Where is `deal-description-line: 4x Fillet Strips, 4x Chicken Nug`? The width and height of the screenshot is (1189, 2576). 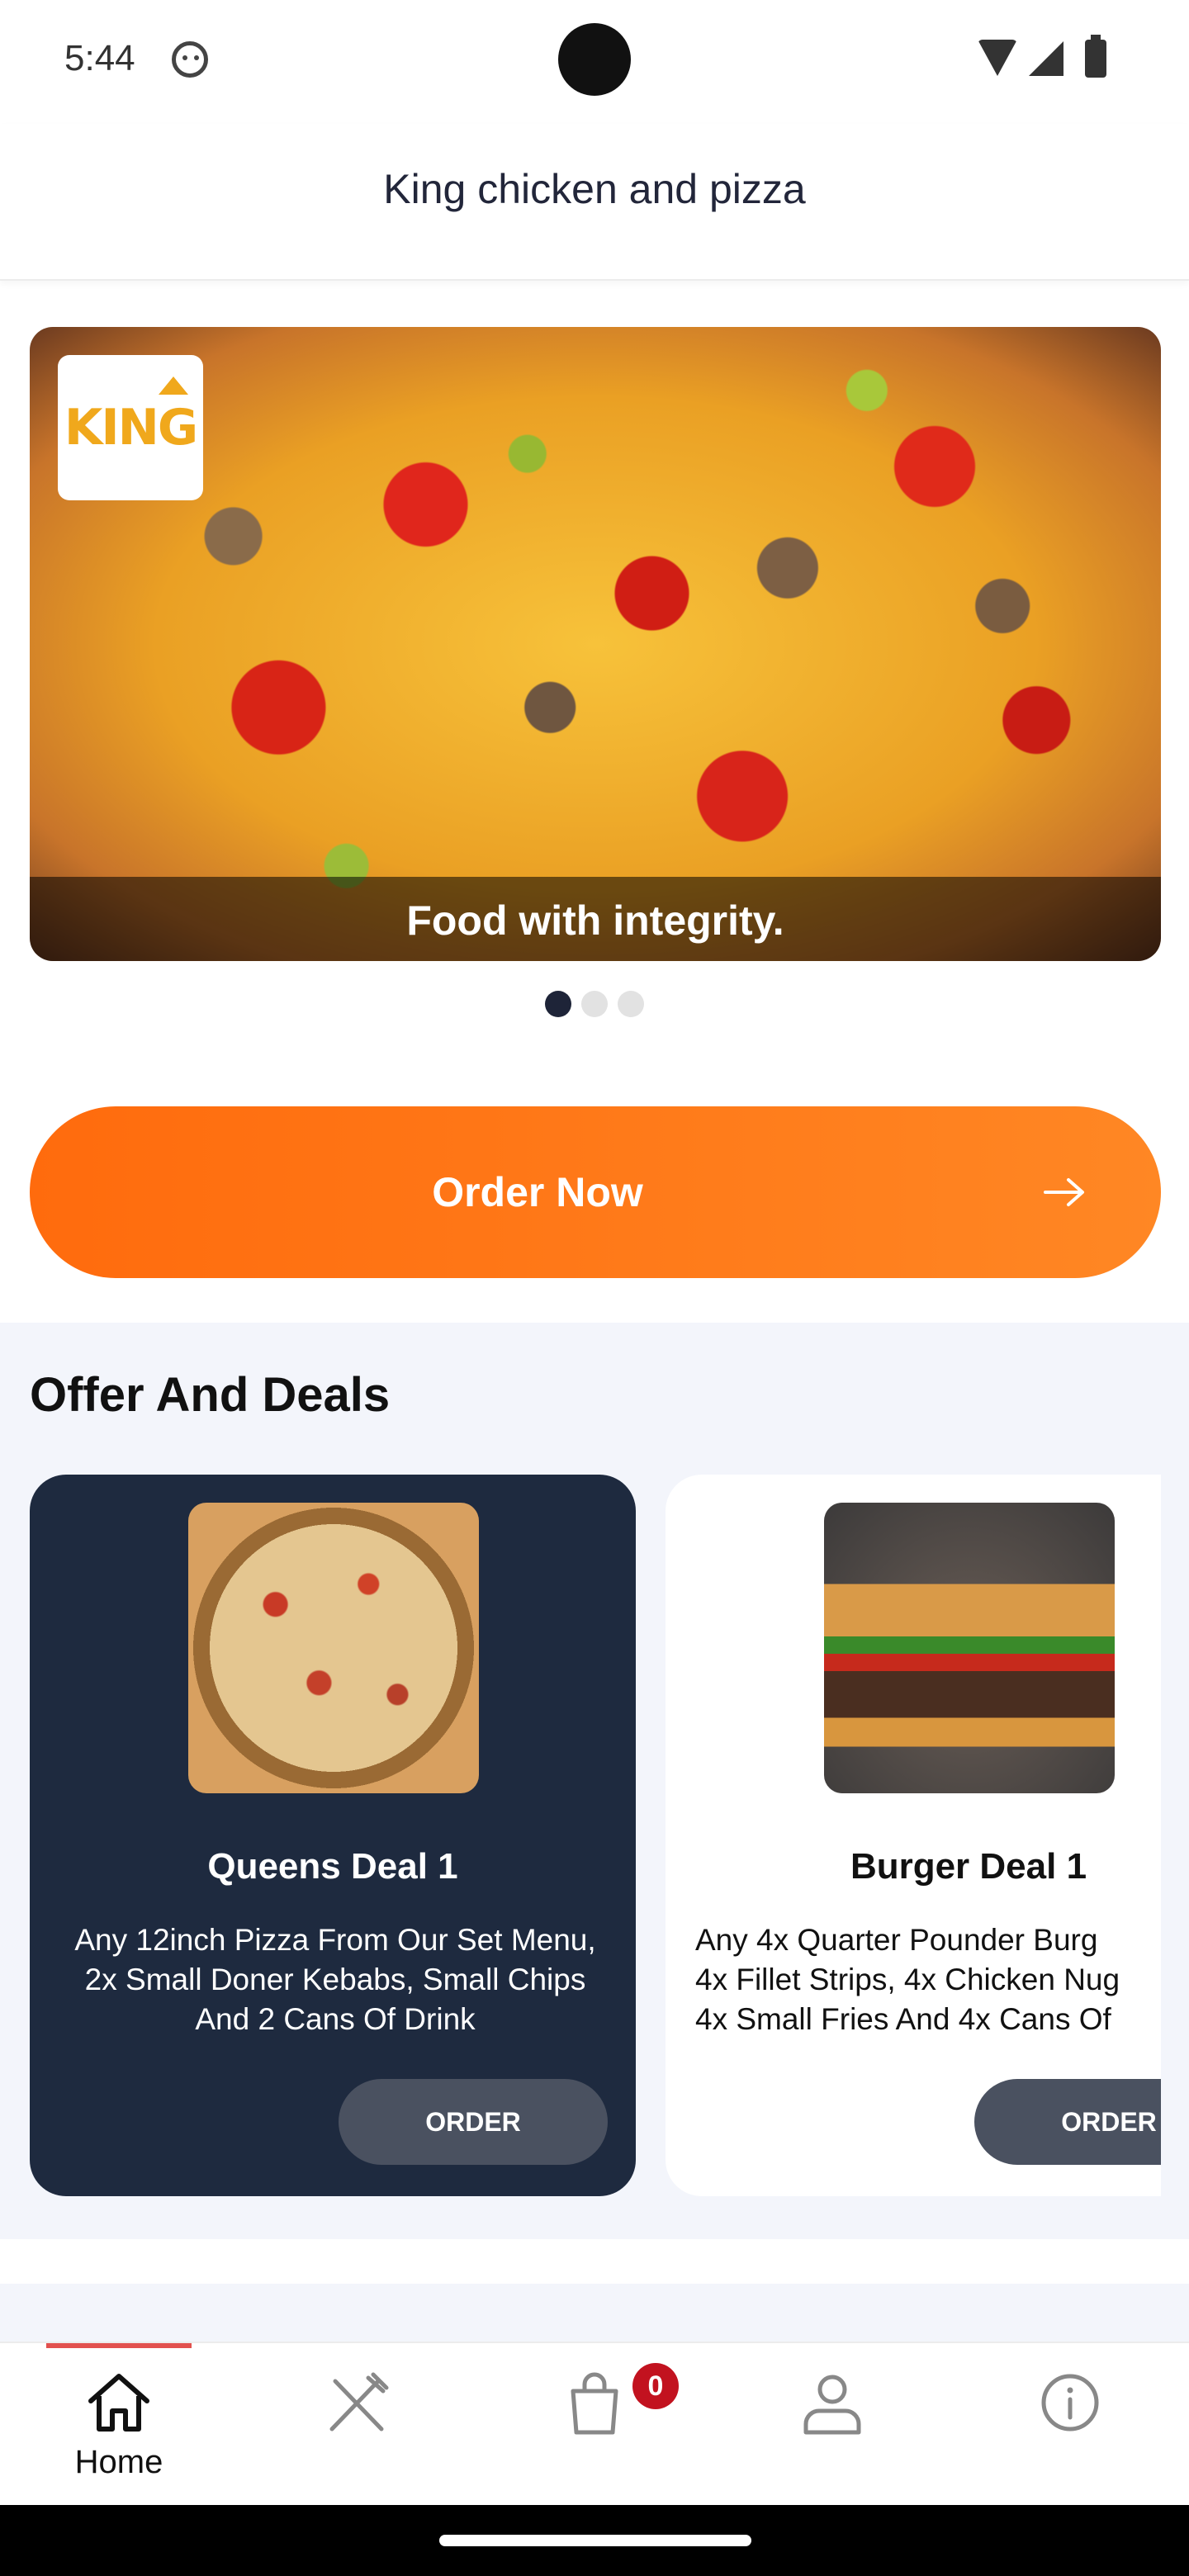 deal-description-line: 4x Fillet Strips, 4x Chicken Nug is located at coordinates (907, 1979).